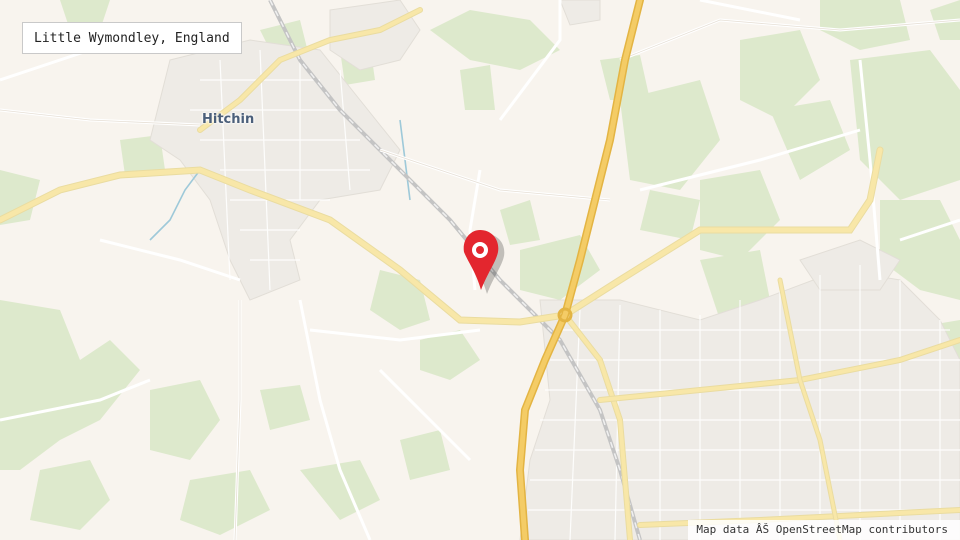  Describe the element at coordinates (132, 38) in the screenshot. I see `location-search-box: Little Wymondley, England` at that location.